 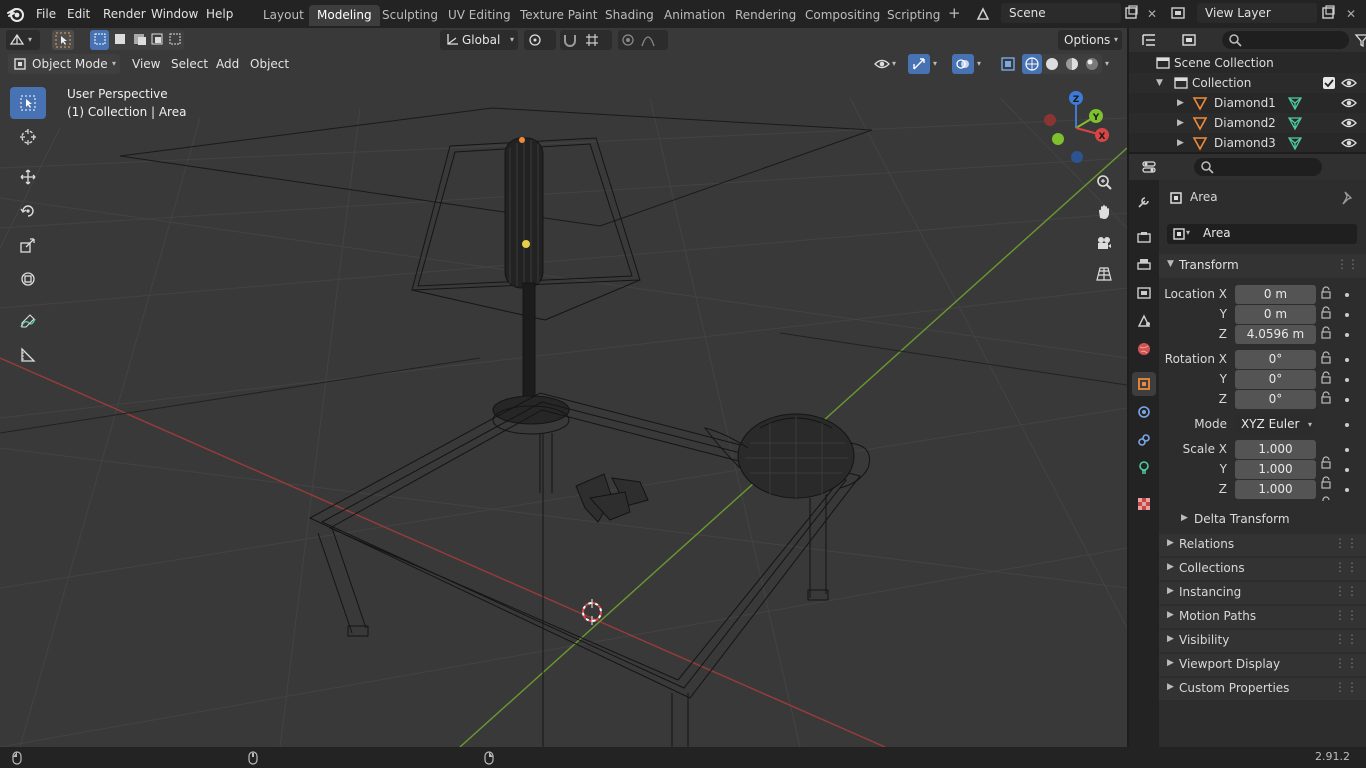 I want to click on tool-annotate, so click(x=28, y=321).